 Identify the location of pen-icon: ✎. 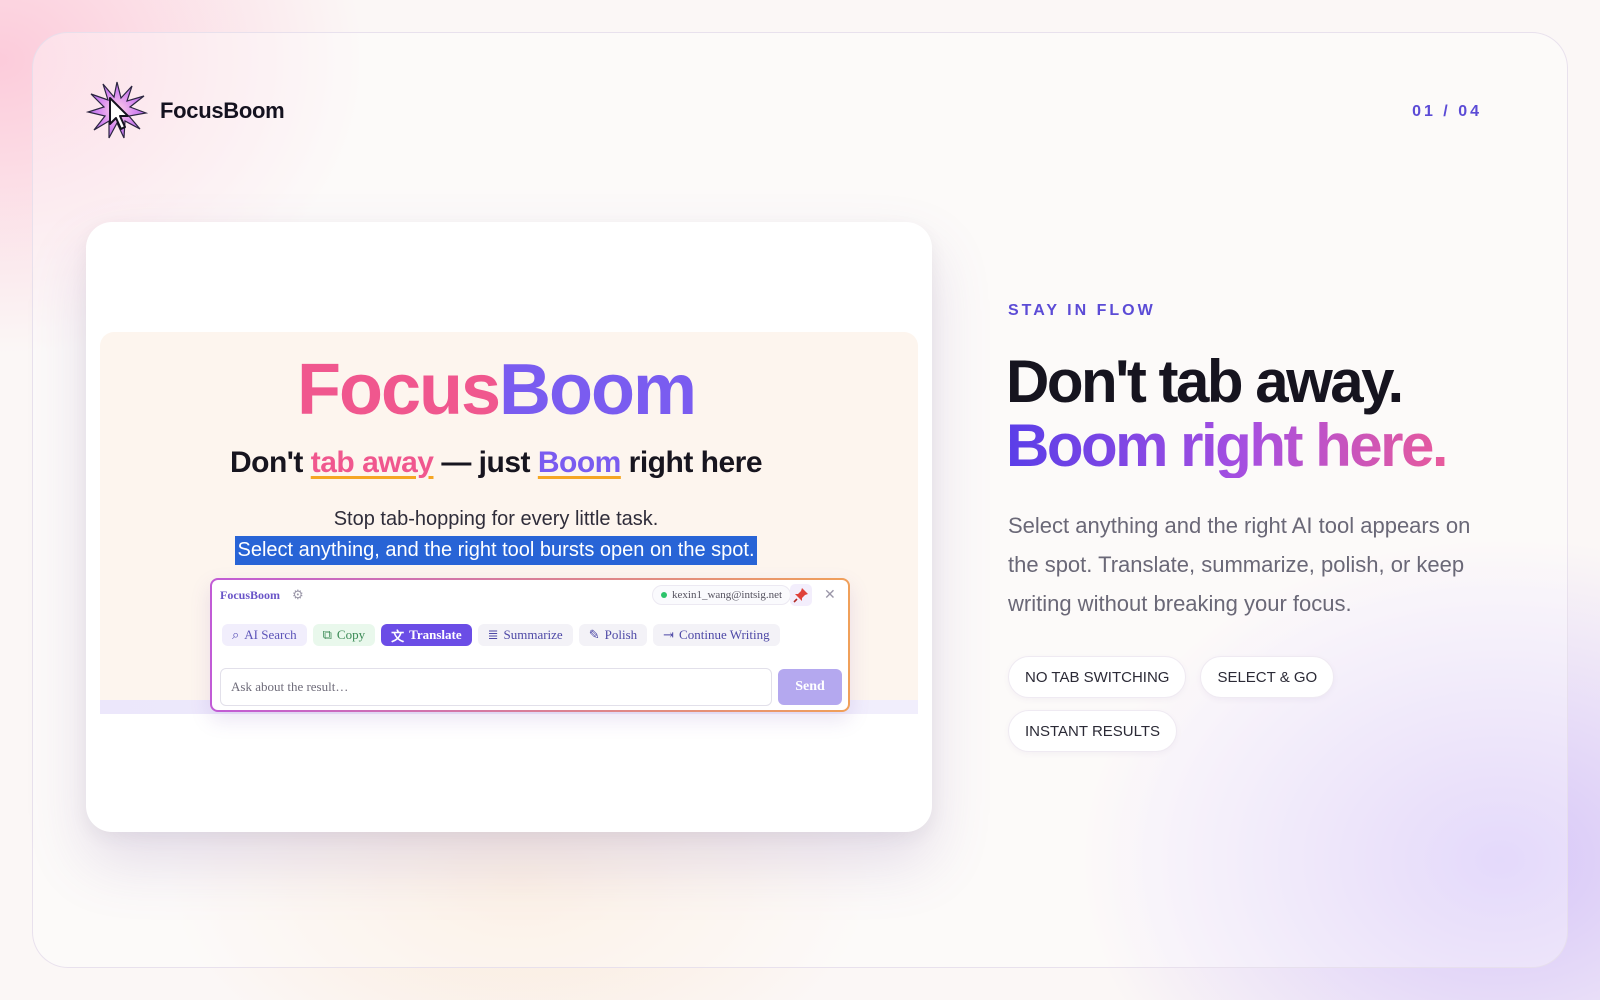
(594, 634).